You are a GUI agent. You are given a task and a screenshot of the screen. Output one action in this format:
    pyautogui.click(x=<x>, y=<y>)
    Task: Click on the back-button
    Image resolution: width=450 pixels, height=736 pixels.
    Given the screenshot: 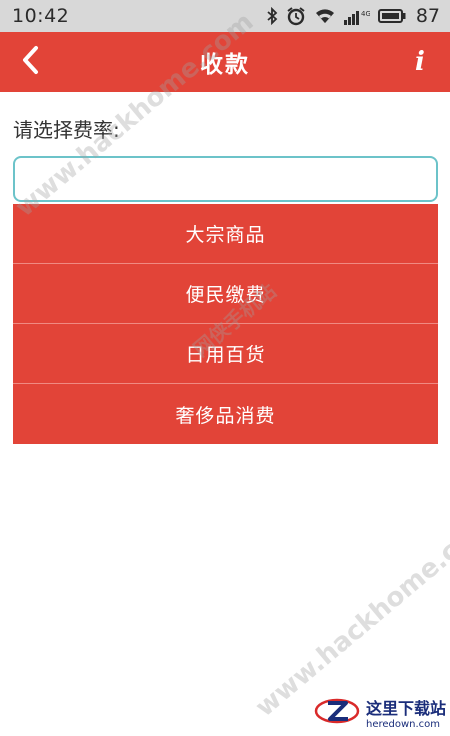 What is the action you would take?
    pyautogui.click(x=30, y=62)
    